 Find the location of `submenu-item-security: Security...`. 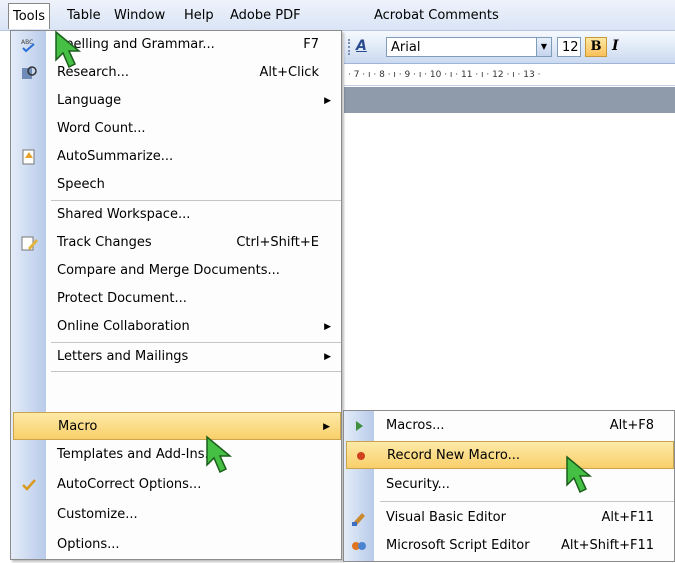

submenu-item-security: Security... is located at coordinates (509, 485).